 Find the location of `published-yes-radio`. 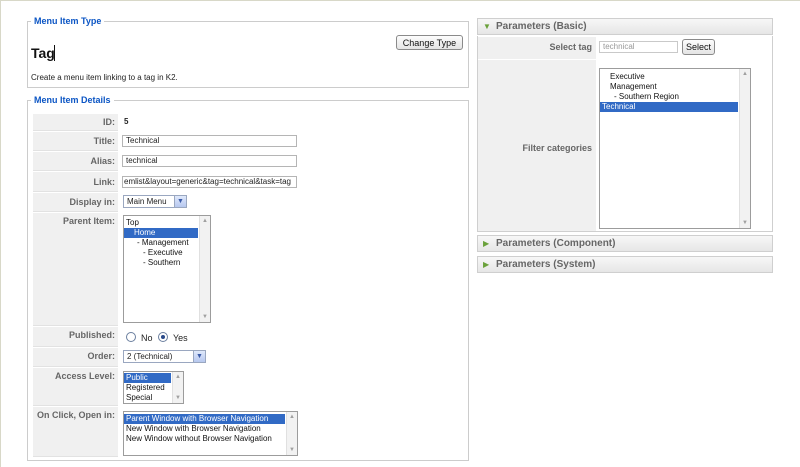

published-yes-radio is located at coordinates (163, 337).